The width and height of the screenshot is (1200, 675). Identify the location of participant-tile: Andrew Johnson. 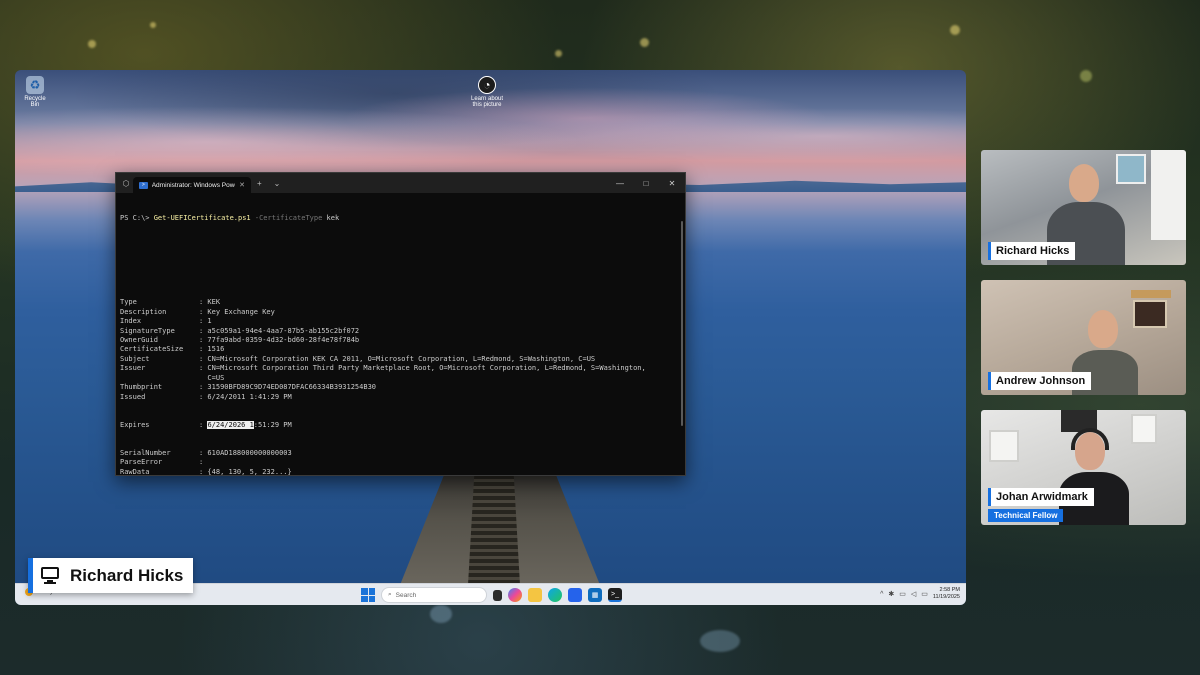
(1083, 337).